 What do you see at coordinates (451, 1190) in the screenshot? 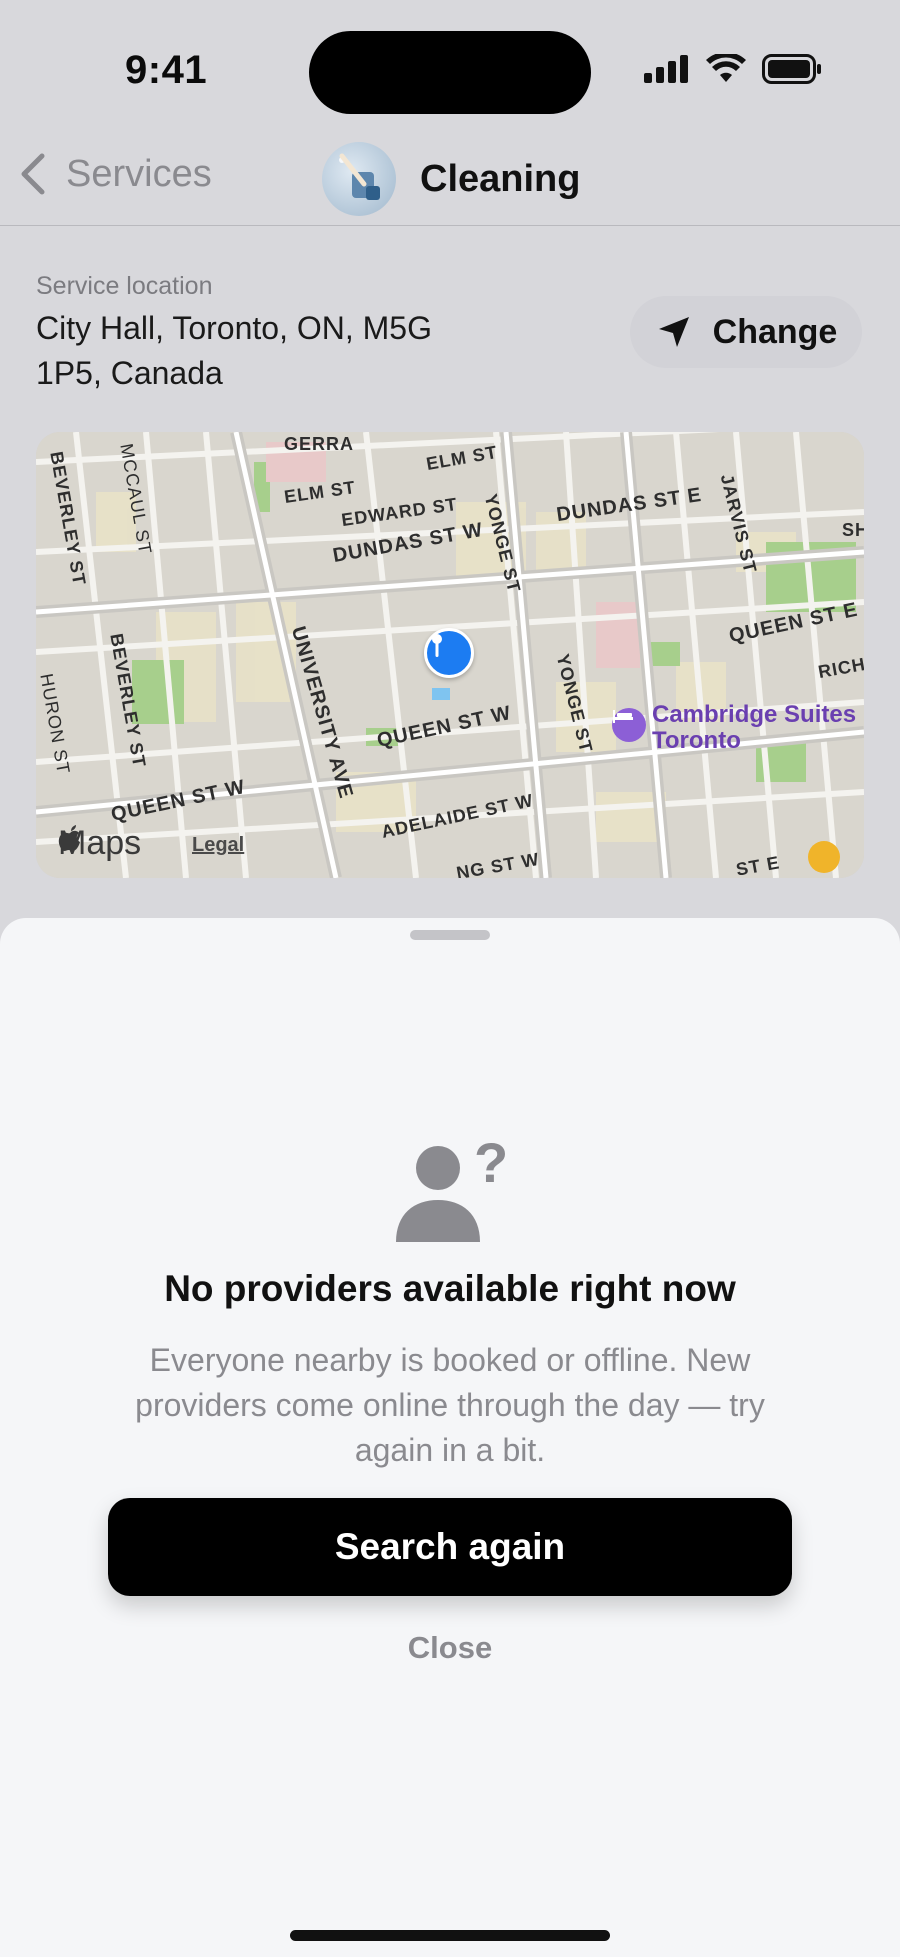
I see `person-question-icon: ?` at bounding box center [451, 1190].